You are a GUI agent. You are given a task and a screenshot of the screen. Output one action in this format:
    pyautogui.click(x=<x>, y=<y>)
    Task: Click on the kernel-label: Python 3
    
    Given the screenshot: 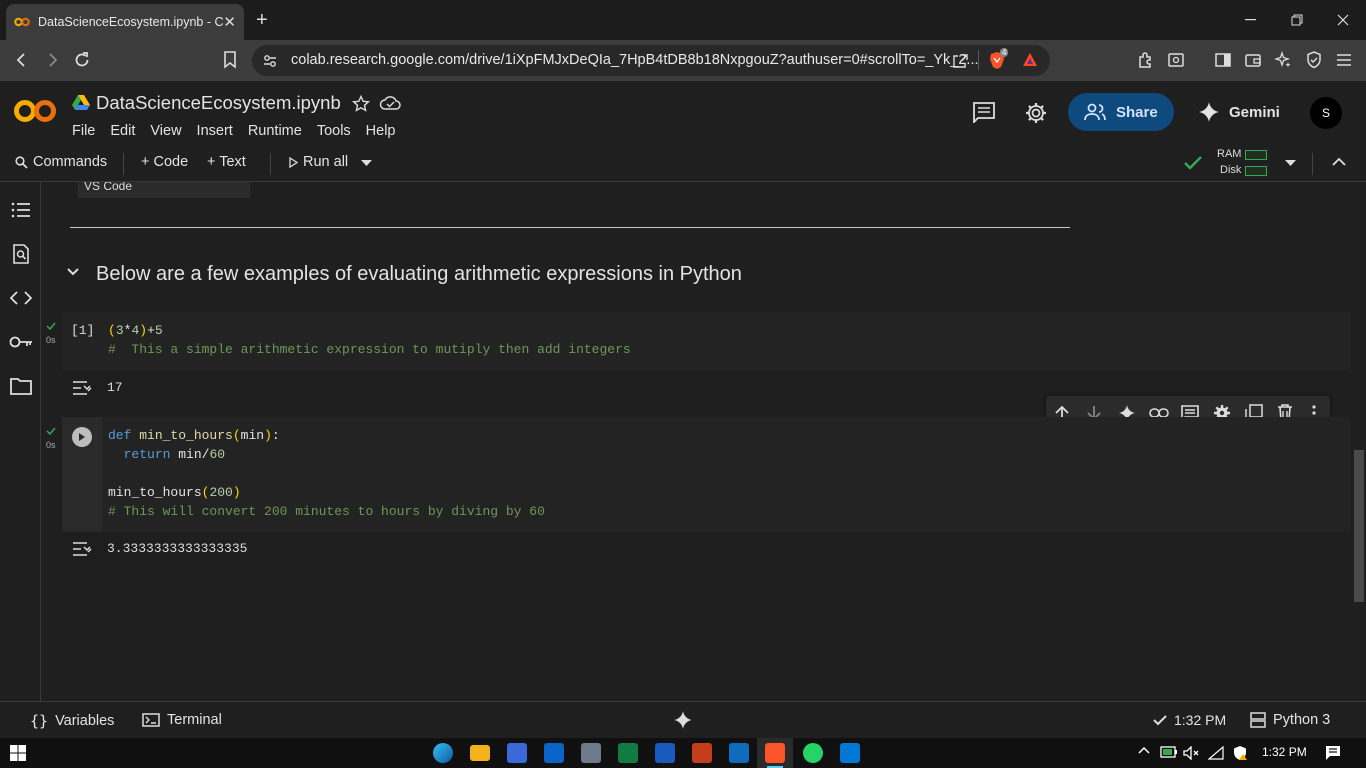 What is the action you would take?
    pyautogui.click(x=1302, y=720)
    